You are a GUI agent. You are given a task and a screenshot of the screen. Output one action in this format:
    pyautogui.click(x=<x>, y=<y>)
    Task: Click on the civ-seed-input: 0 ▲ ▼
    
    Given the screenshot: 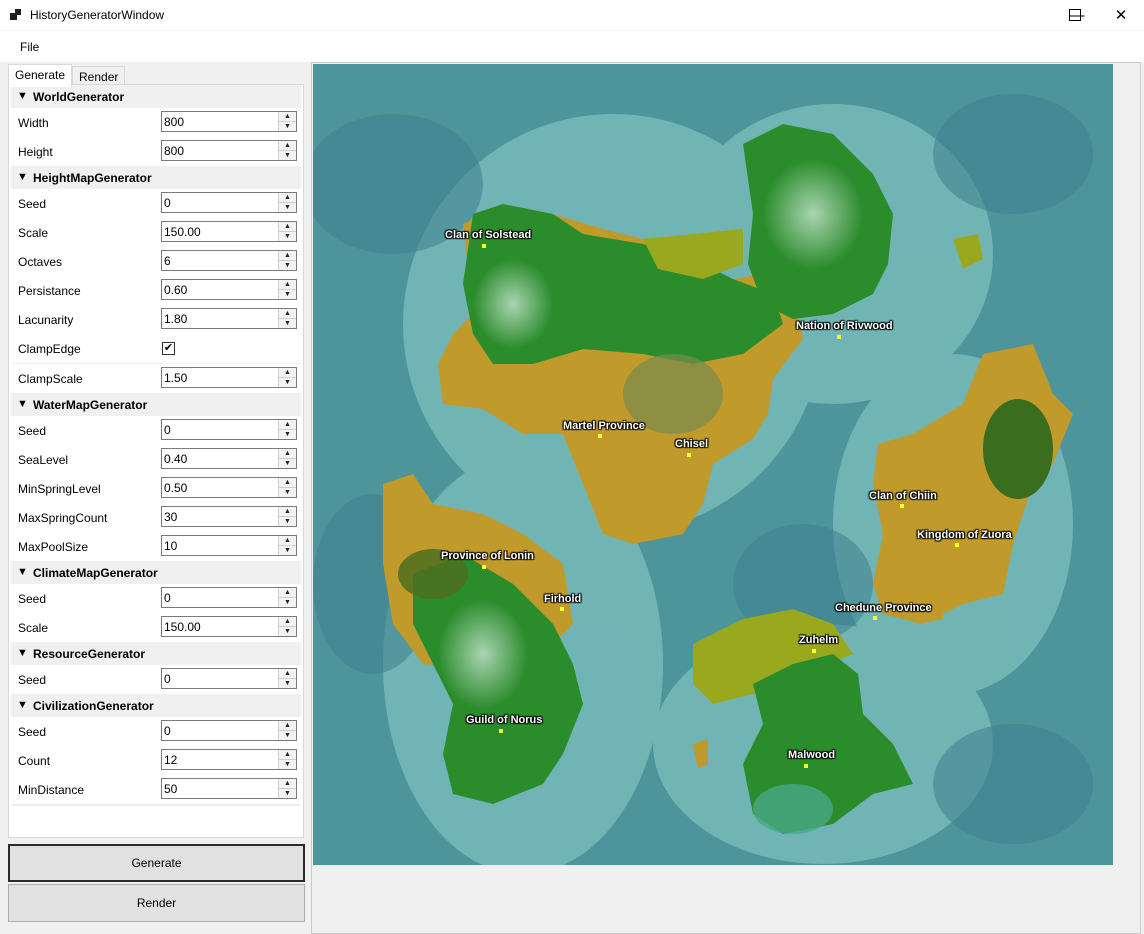 What is the action you would take?
    pyautogui.click(x=229, y=730)
    